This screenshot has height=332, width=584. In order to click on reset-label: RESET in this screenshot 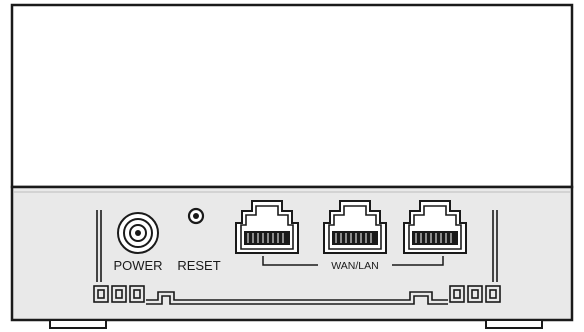, I will do `click(198, 265)`.